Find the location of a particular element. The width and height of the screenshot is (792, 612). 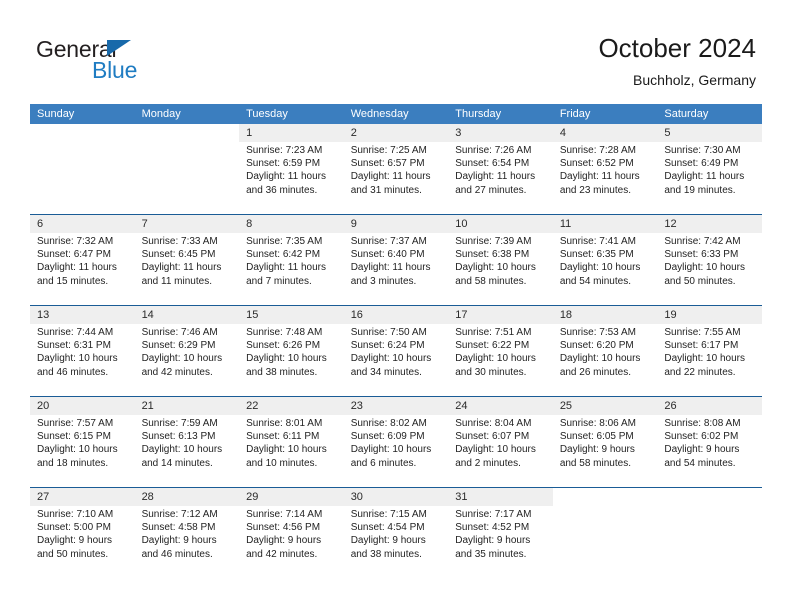

sunset-text: Sunset: 6:47 PM is located at coordinates (74, 255).